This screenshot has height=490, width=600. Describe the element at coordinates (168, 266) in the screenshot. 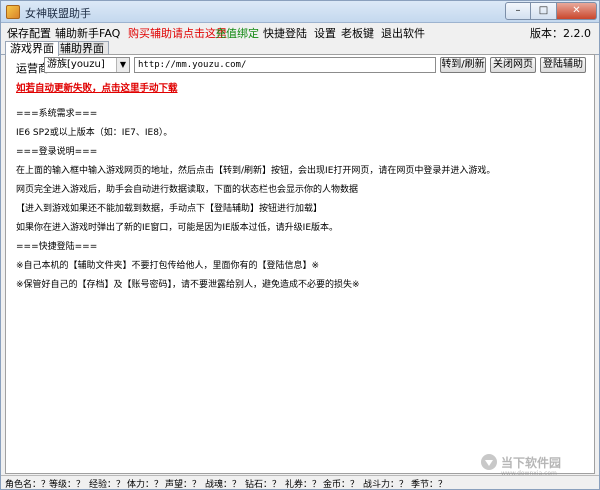

I see `instruction-line: ※自己本机的【辅助文件夹】不要打包传给他人，里面你有的【登陆信息】※` at that location.